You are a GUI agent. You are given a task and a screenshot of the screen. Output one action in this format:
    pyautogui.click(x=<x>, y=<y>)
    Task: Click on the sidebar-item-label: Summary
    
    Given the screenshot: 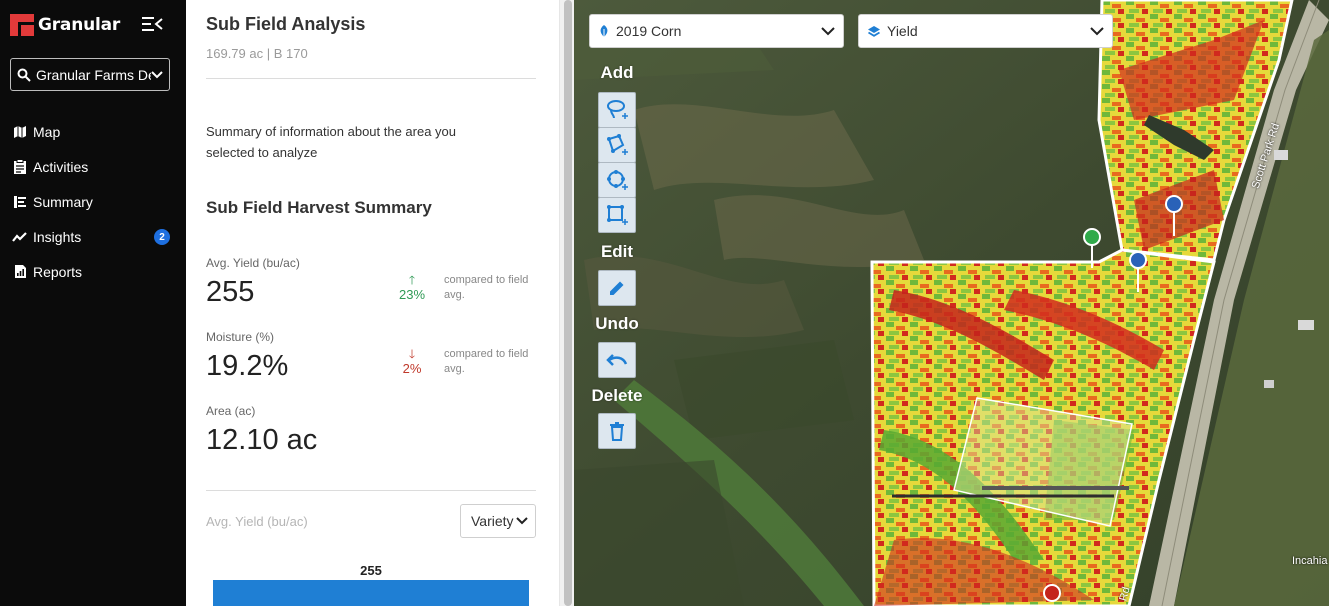 What is the action you would take?
    pyautogui.click(x=63, y=201)
    